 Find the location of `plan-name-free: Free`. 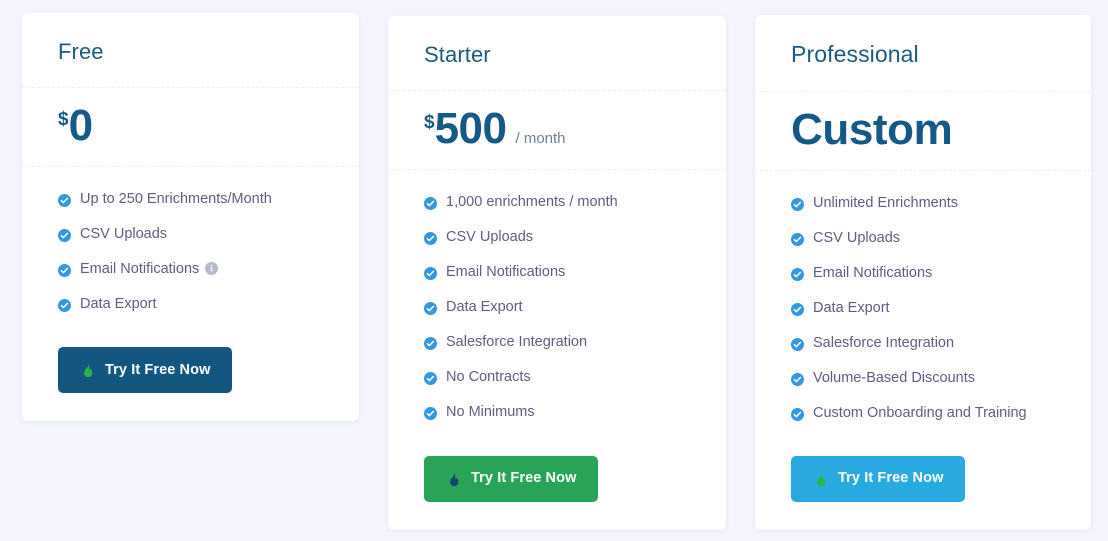

plan-name-free: Free is located at coordinates (81, 51).